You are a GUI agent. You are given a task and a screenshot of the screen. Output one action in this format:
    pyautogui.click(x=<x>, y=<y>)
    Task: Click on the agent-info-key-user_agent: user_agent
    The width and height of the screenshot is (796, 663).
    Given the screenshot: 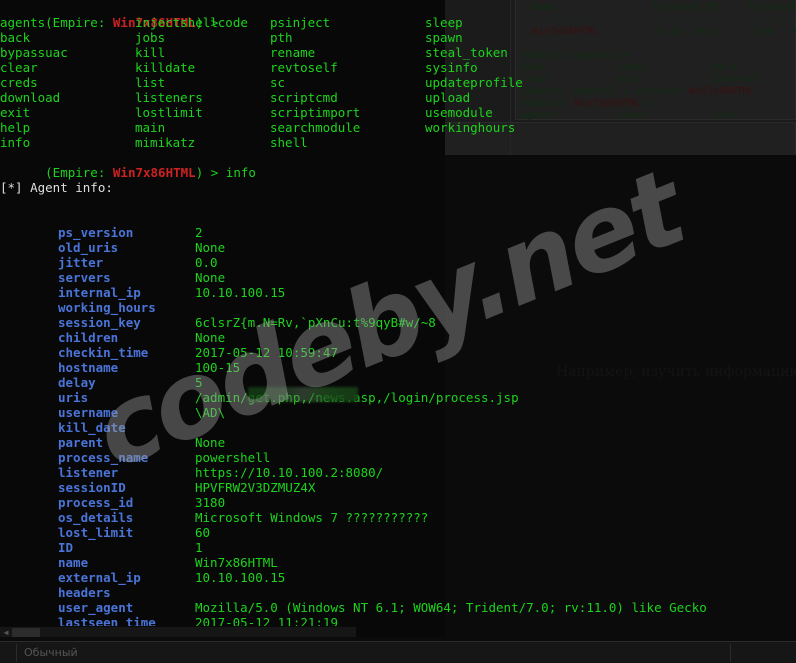 What is the action you would take?
    pyautogui.click(x=96, y=607)
    